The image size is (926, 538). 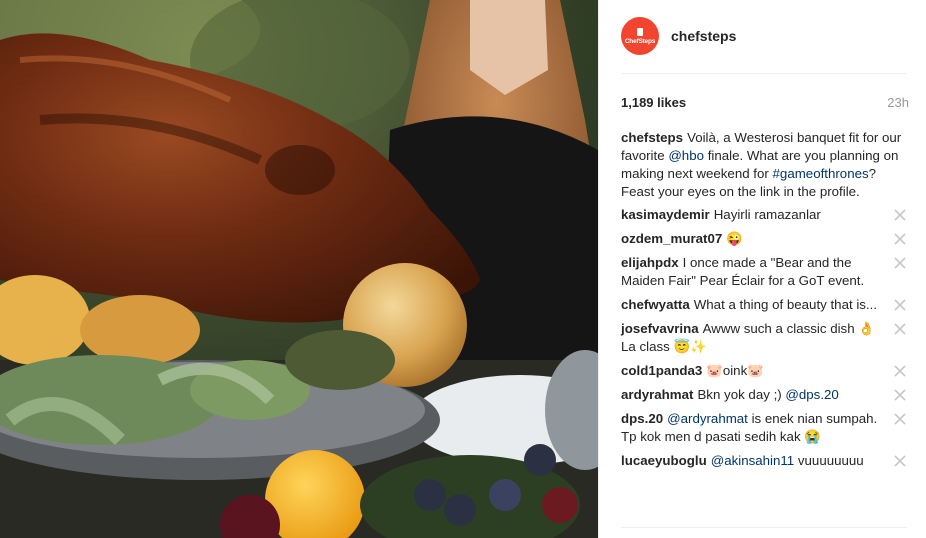 I want to click on comment-text: Hayirli ramazanlar, so click(x=767, y=214).